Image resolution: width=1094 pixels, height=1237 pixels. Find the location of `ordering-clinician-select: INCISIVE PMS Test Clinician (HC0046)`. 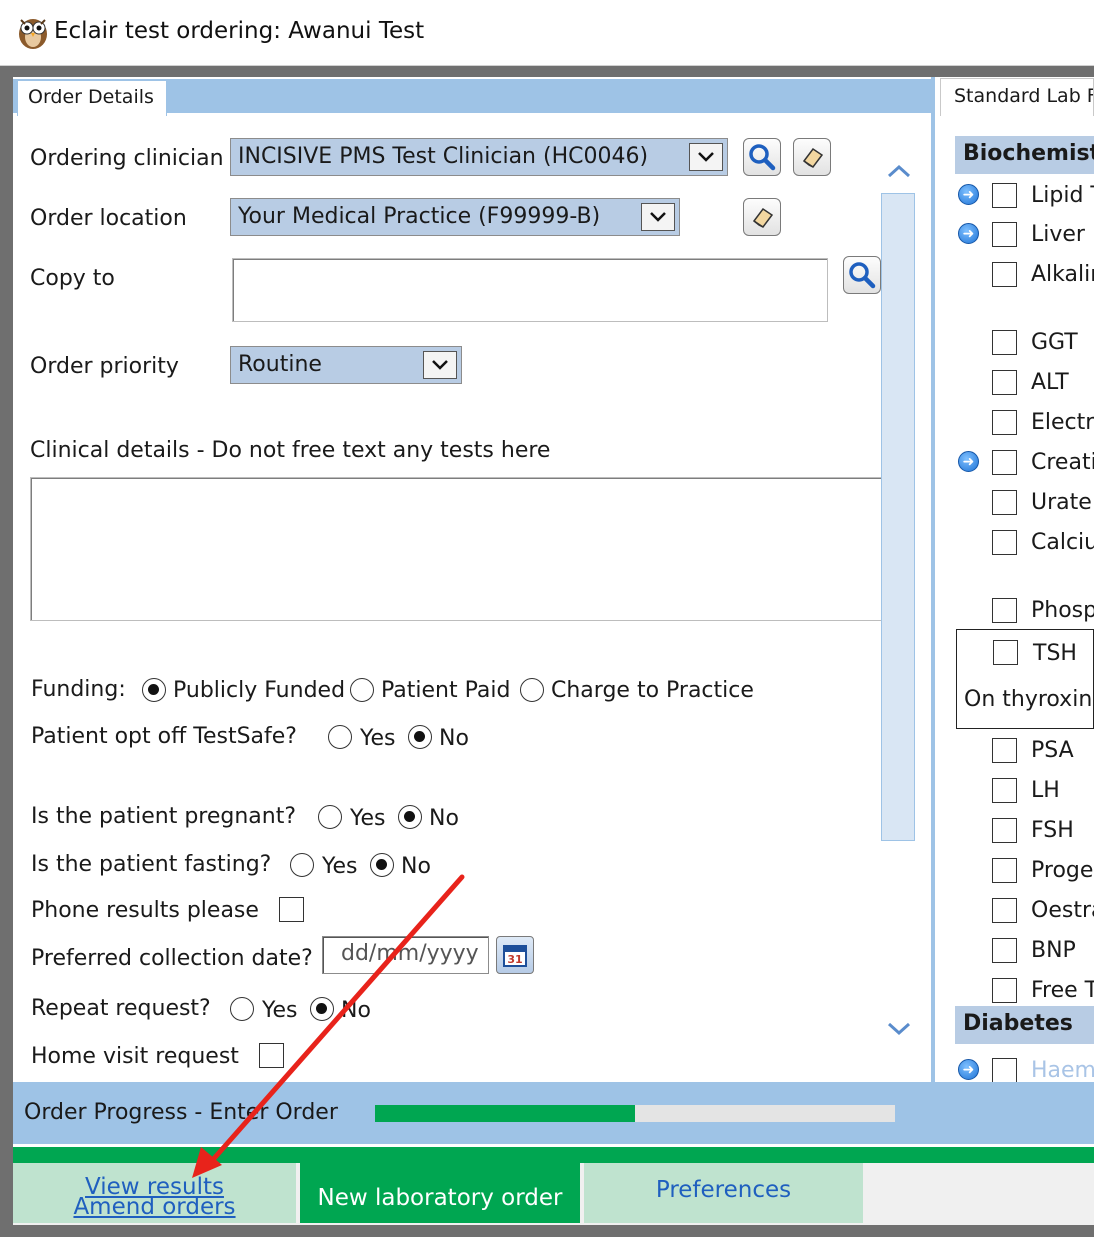

ordering-clinician-select: INCISIVE PMS Test Clinician (HC0046) is located at coordinates (479, 157).